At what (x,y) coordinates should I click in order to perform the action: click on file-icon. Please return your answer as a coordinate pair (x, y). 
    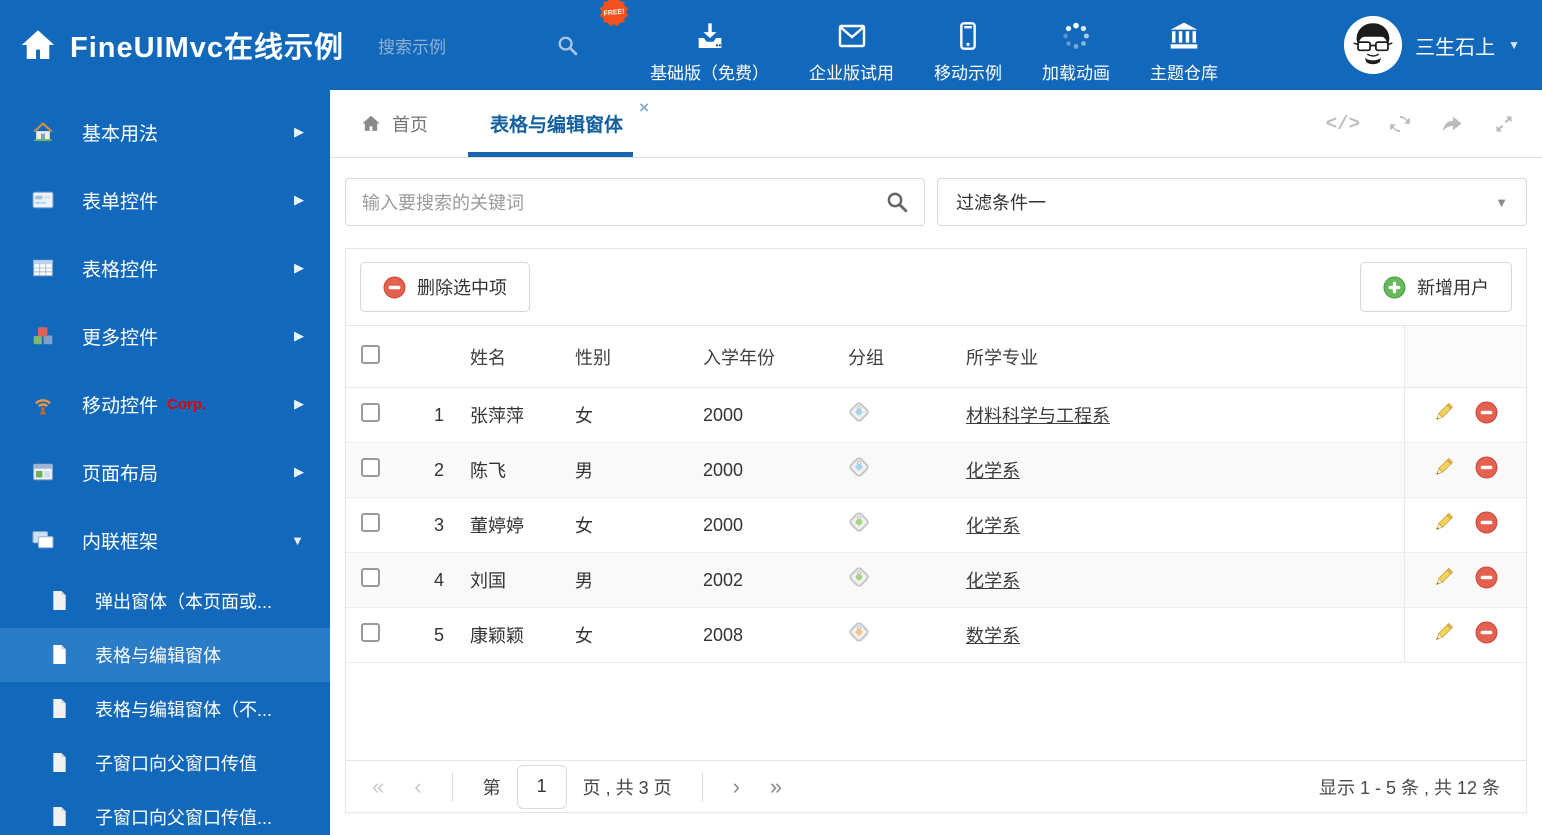
    Looking at the image, I should click on (59, 601).